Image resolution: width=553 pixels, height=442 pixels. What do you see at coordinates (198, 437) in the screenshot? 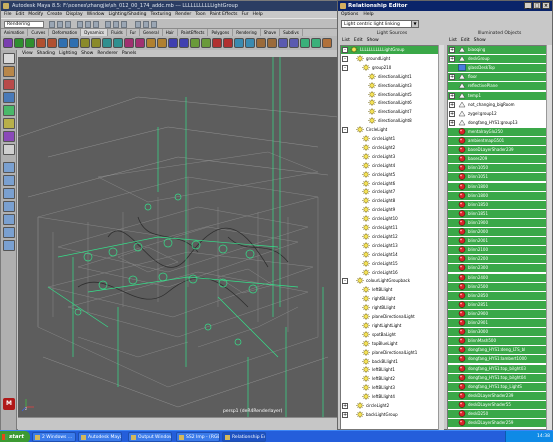
I see `taskbar-task-button: SS2 Imp - (RGB)` at bounding box center [198, 437].